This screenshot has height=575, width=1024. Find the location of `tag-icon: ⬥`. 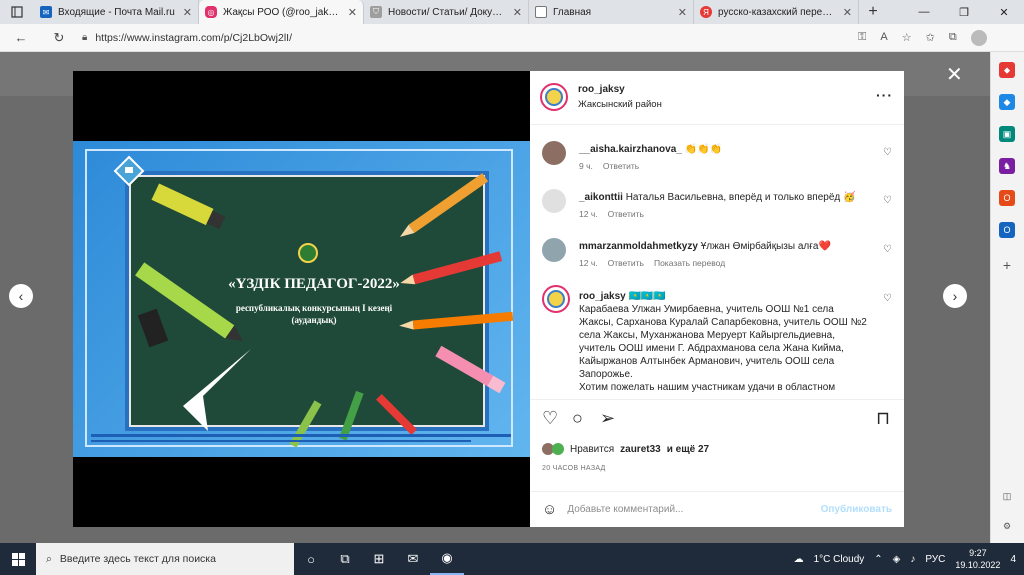

tag-icon: ⬥ is located at coordinates (1007, 70).